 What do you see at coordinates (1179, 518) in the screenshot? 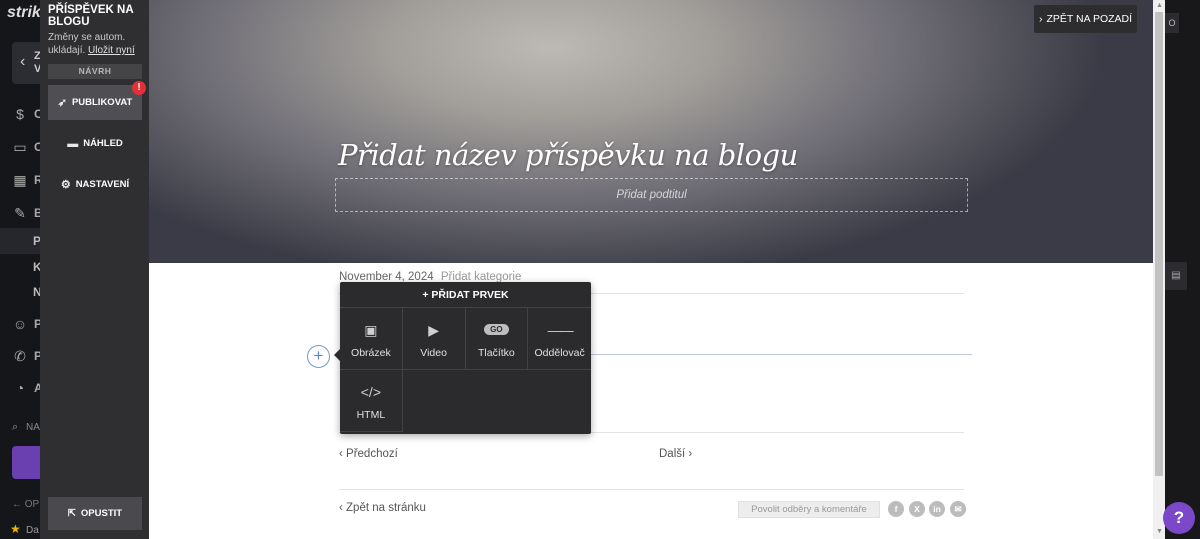
I see `help-button: ?` at bounding box center [1179, 518].